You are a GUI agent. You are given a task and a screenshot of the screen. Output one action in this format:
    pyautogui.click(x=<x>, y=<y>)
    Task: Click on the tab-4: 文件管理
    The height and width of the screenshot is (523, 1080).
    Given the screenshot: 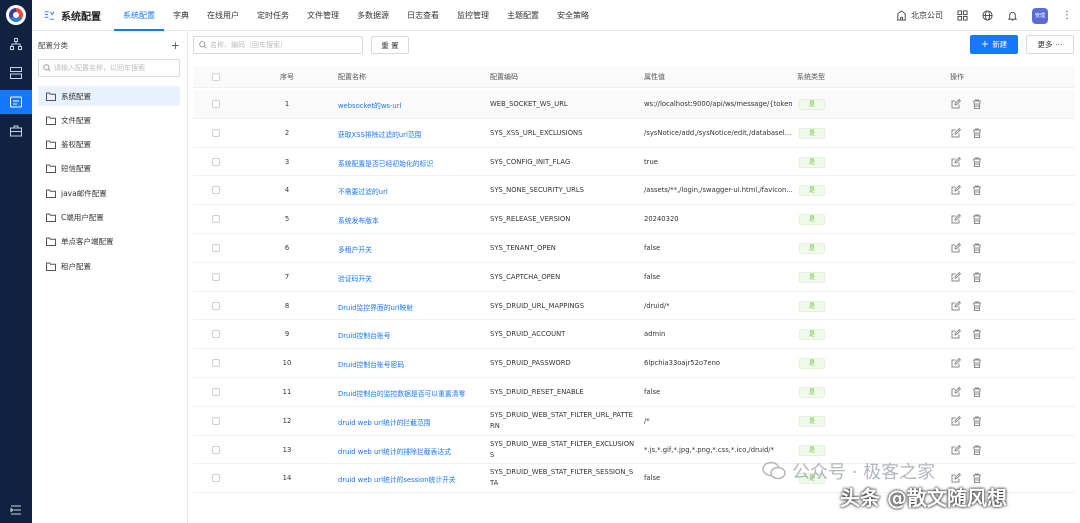 What is the action you would take?
    pyautogui.click(x=323, y=15)
    